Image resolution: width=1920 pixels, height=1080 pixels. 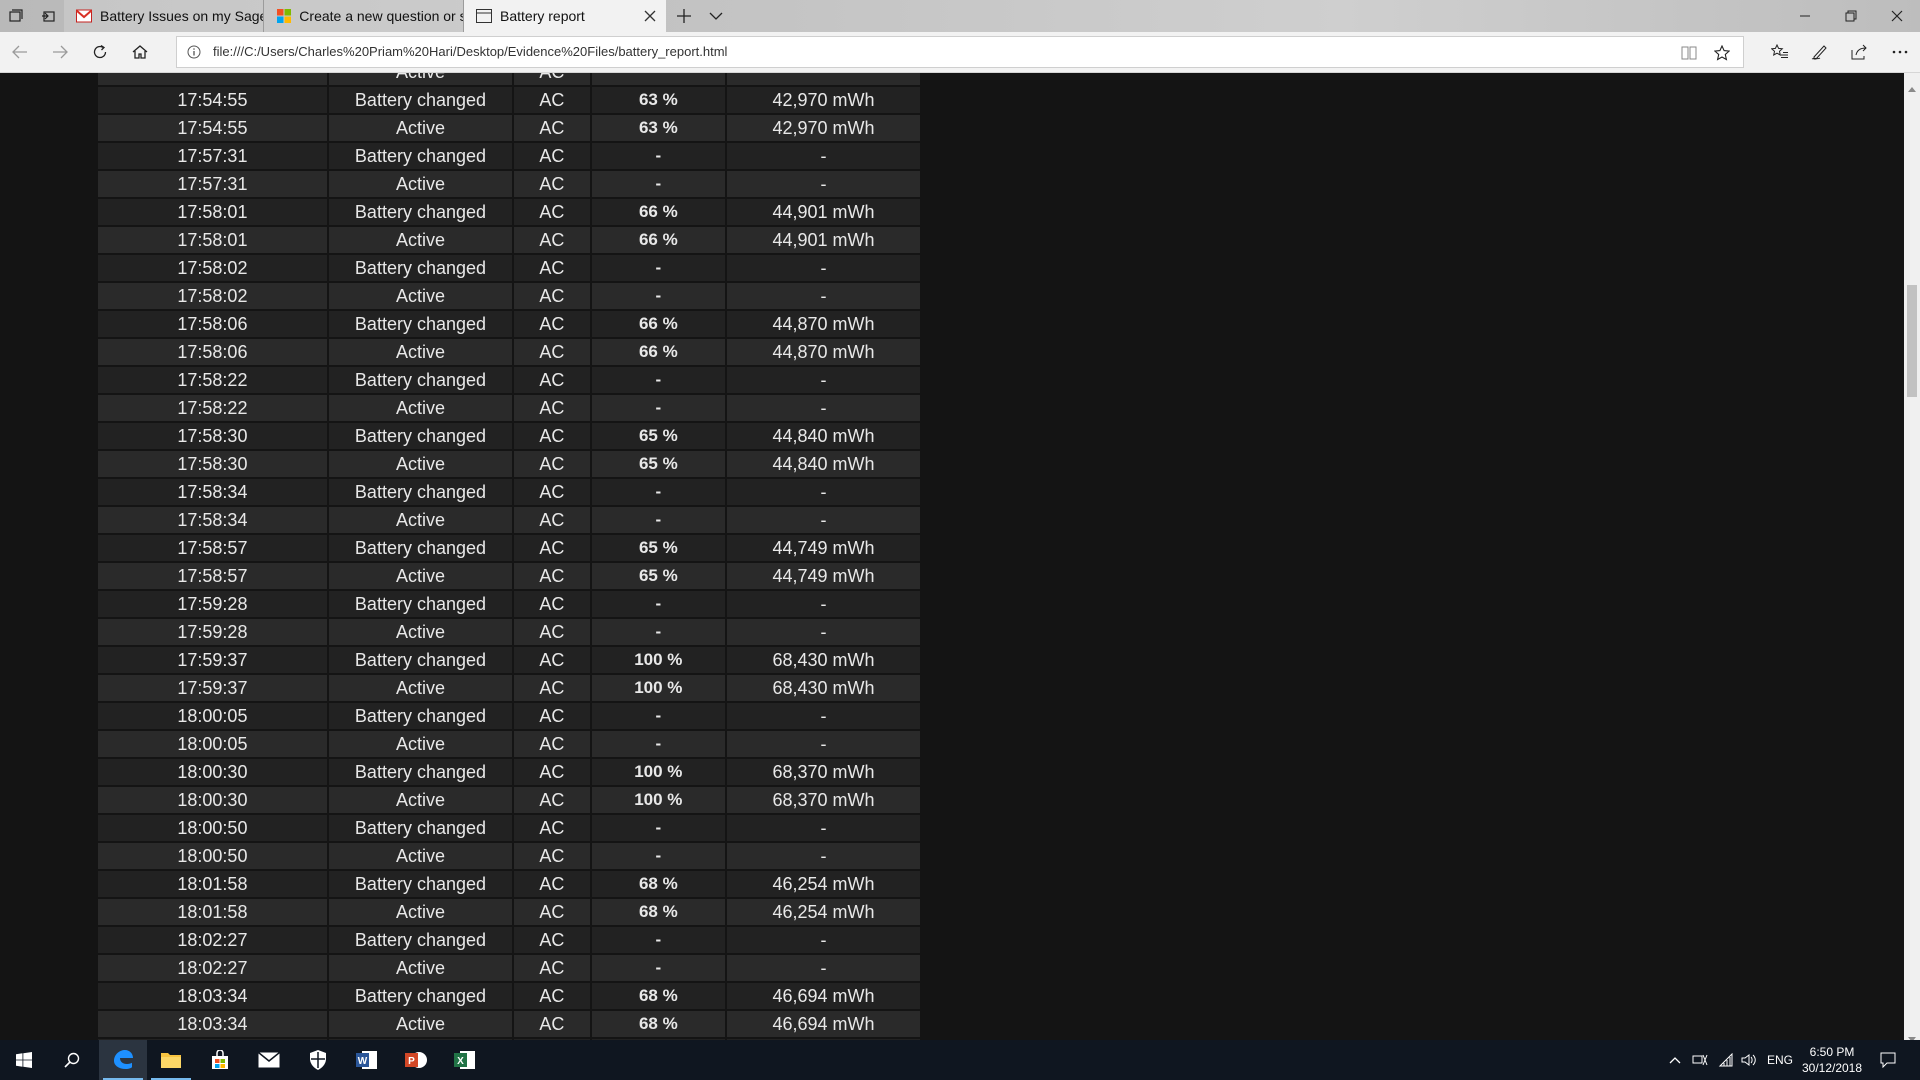 I want to click on tab-gmail: Battery Issues on my Sager, so click(x=164, y=16).